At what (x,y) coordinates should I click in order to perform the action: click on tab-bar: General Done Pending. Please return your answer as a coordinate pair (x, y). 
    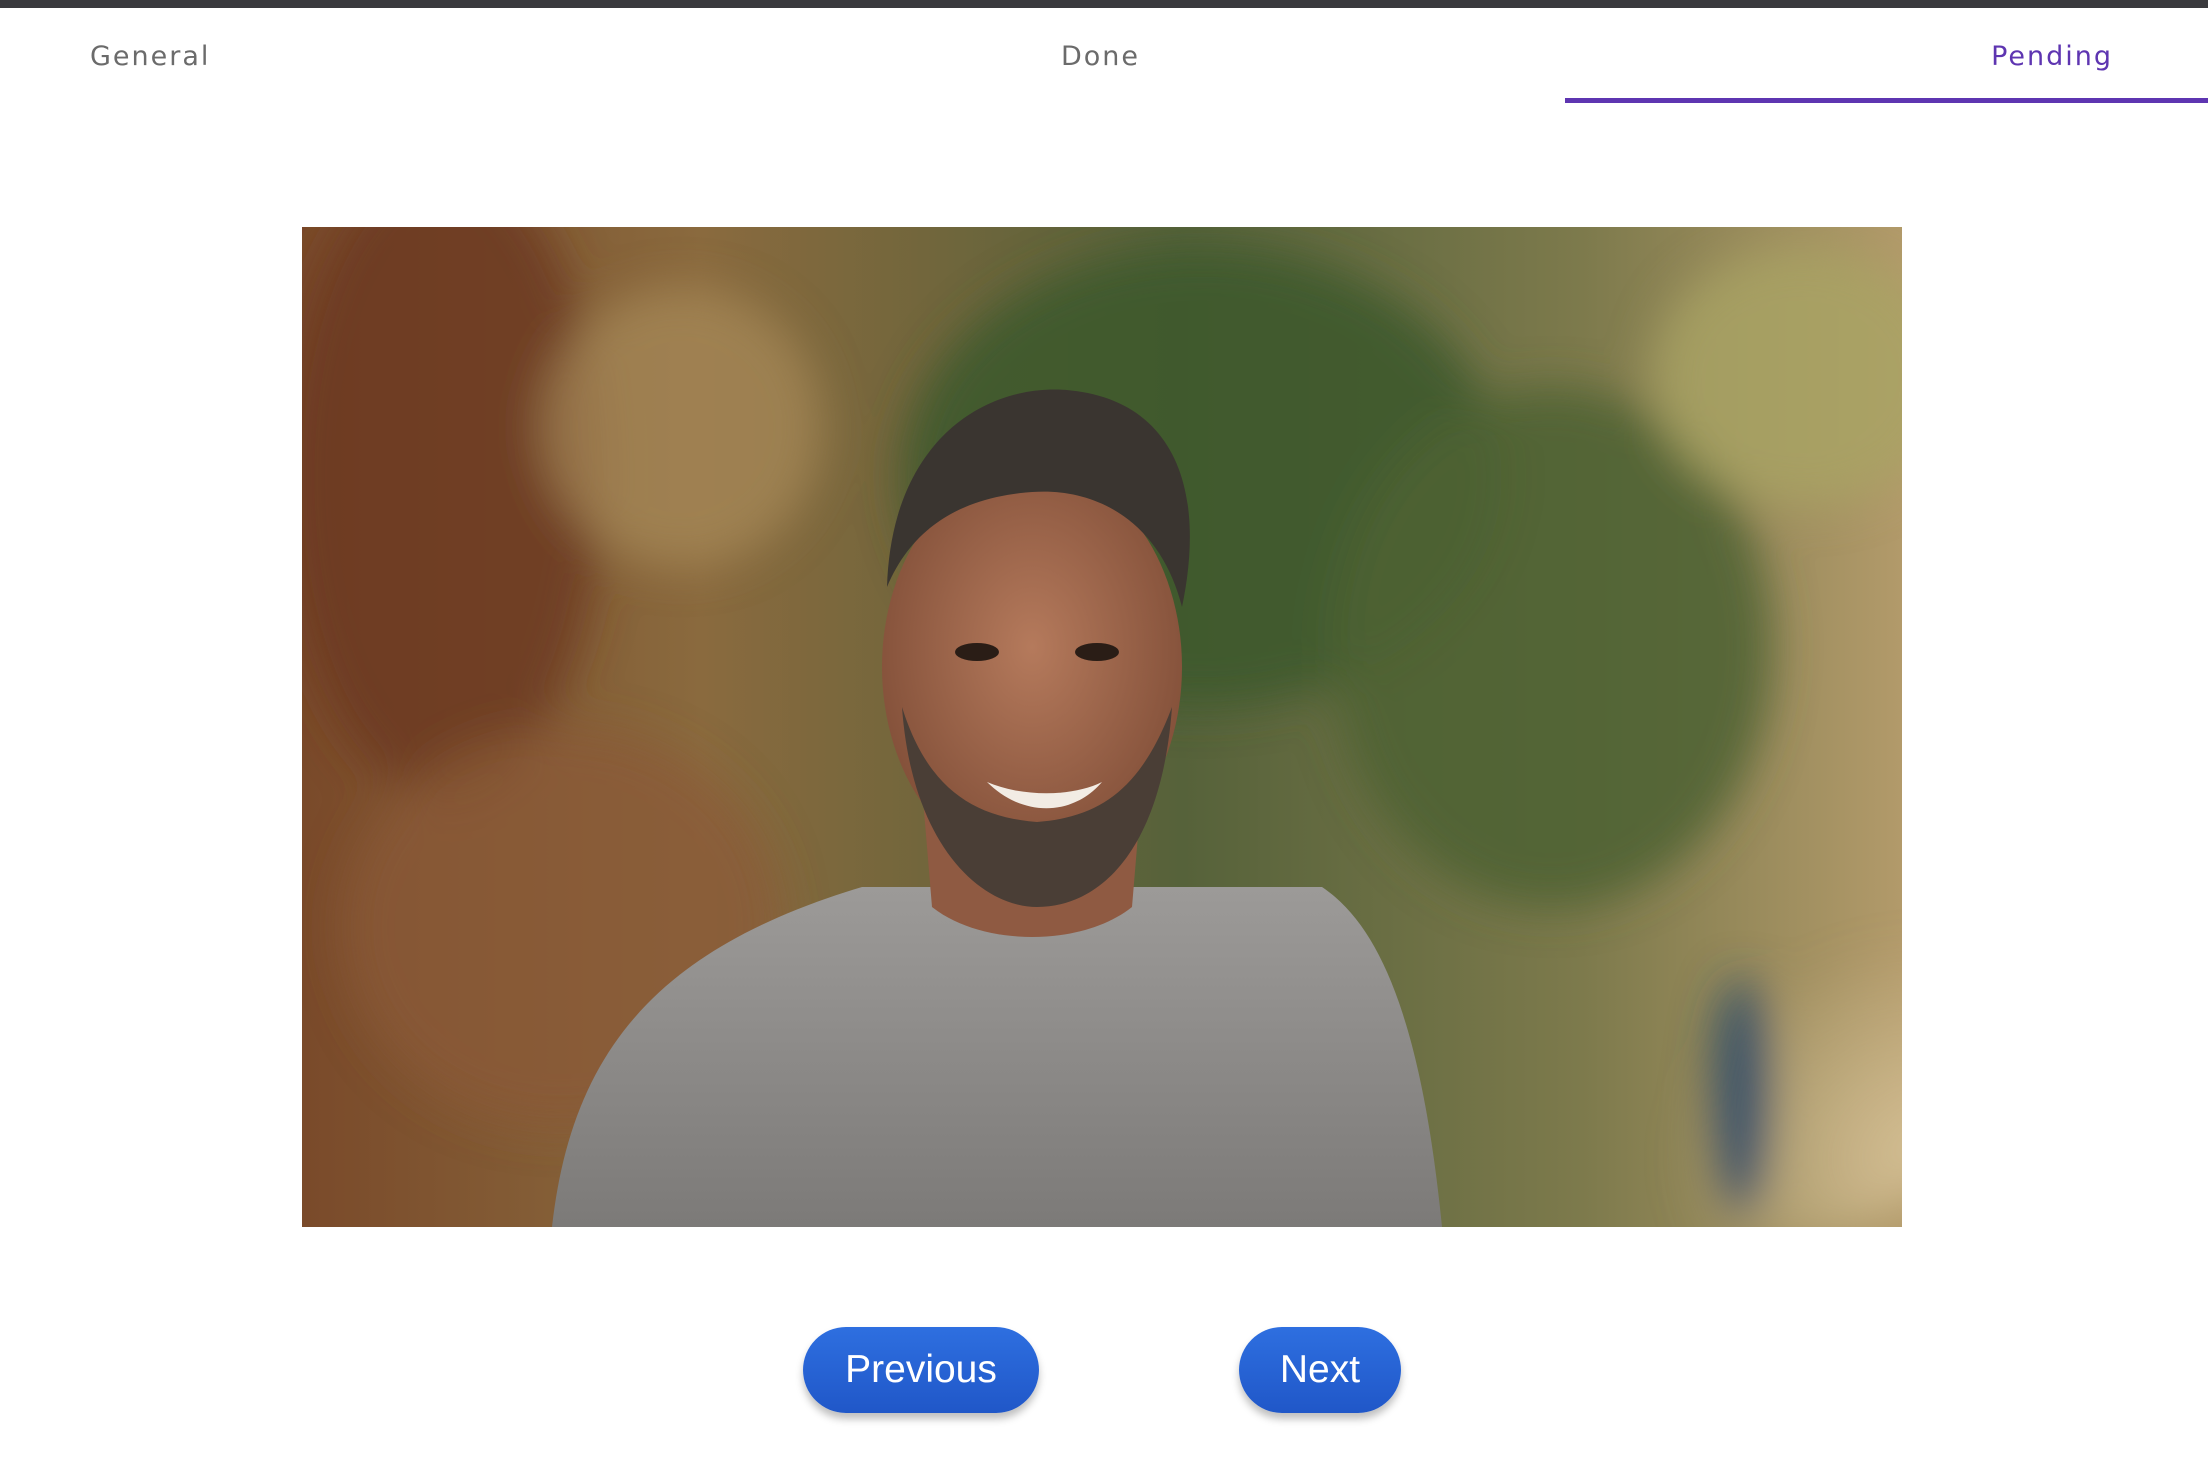
    Looking at the image, I should click on (1104, 56).